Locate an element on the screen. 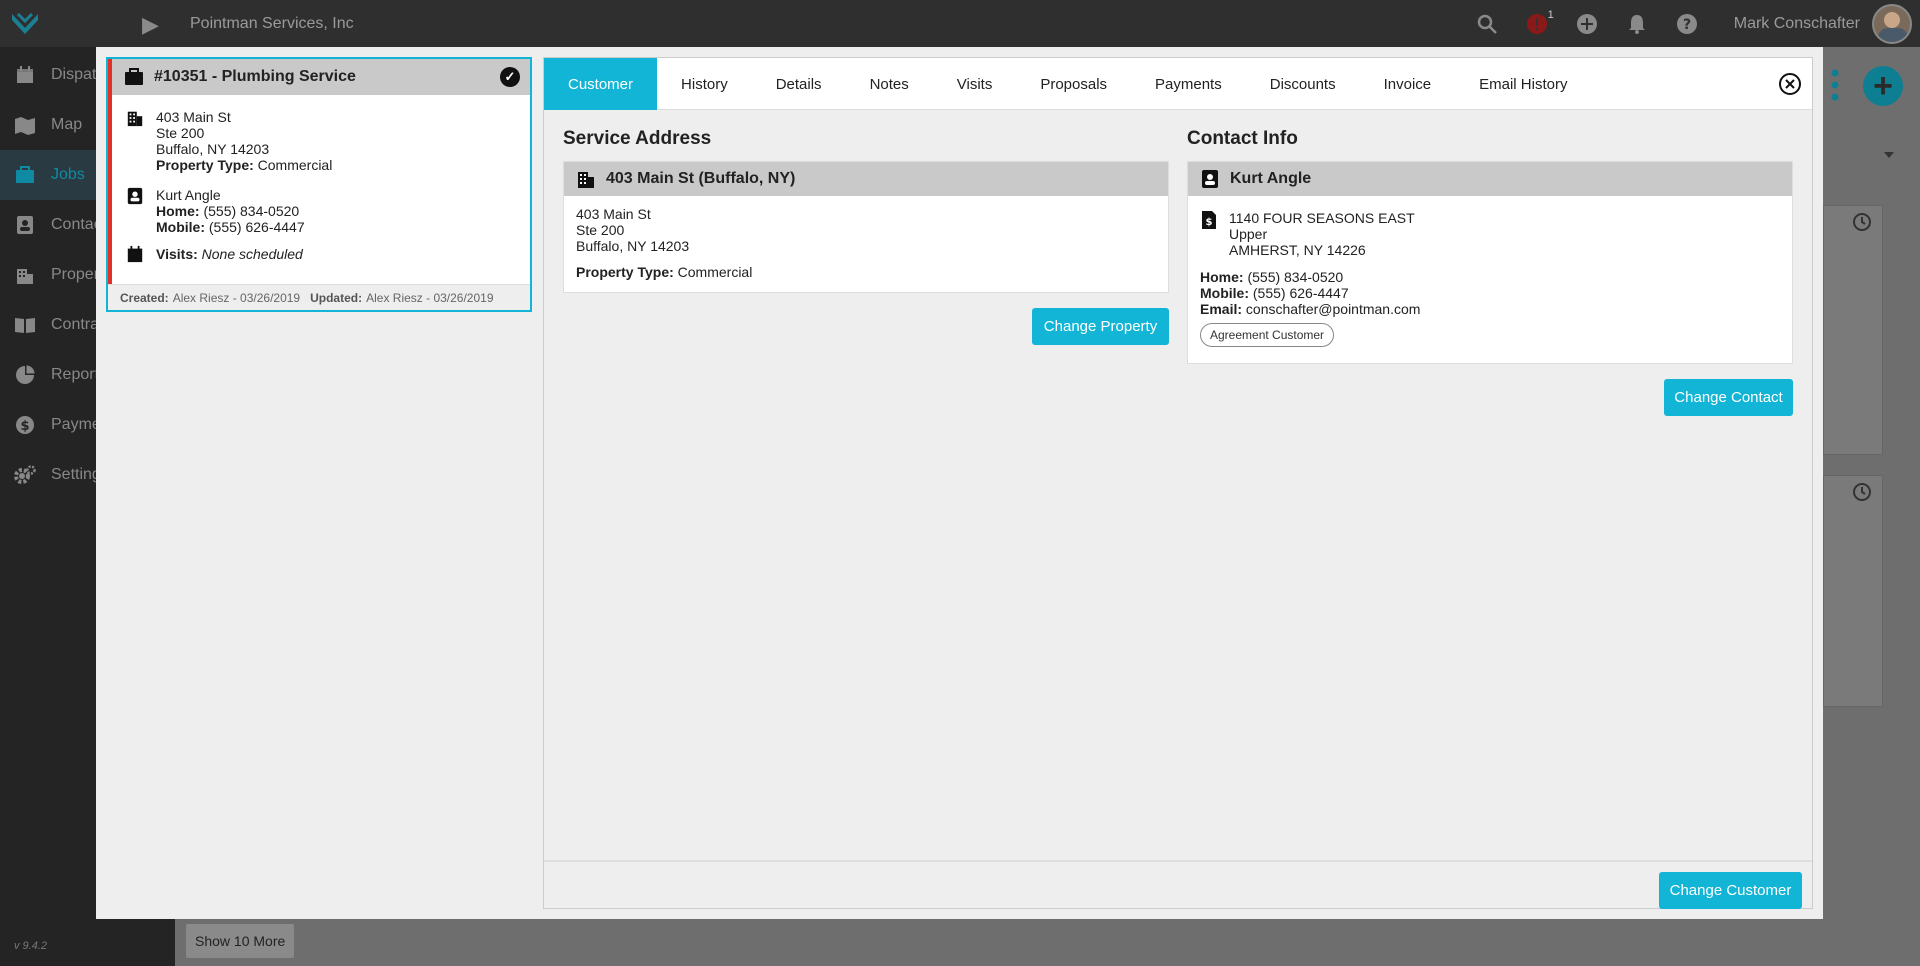 Image resolution: width=1920 pixels, height=966 pixels. alert-count-badge: 1 is located at coordinates (1550, 14).